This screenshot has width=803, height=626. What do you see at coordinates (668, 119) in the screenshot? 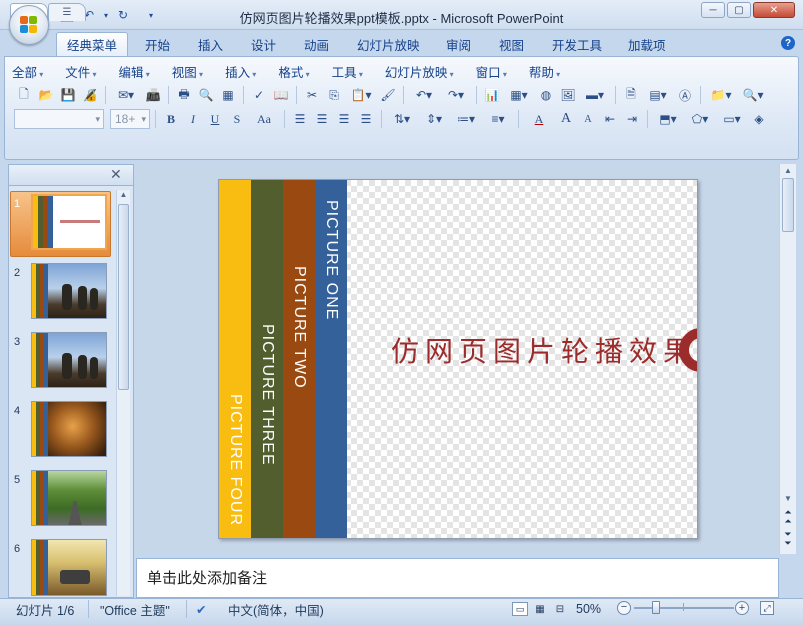
I see `shape-fill-icon: ⬒▾` at bounding box center [668, 119].